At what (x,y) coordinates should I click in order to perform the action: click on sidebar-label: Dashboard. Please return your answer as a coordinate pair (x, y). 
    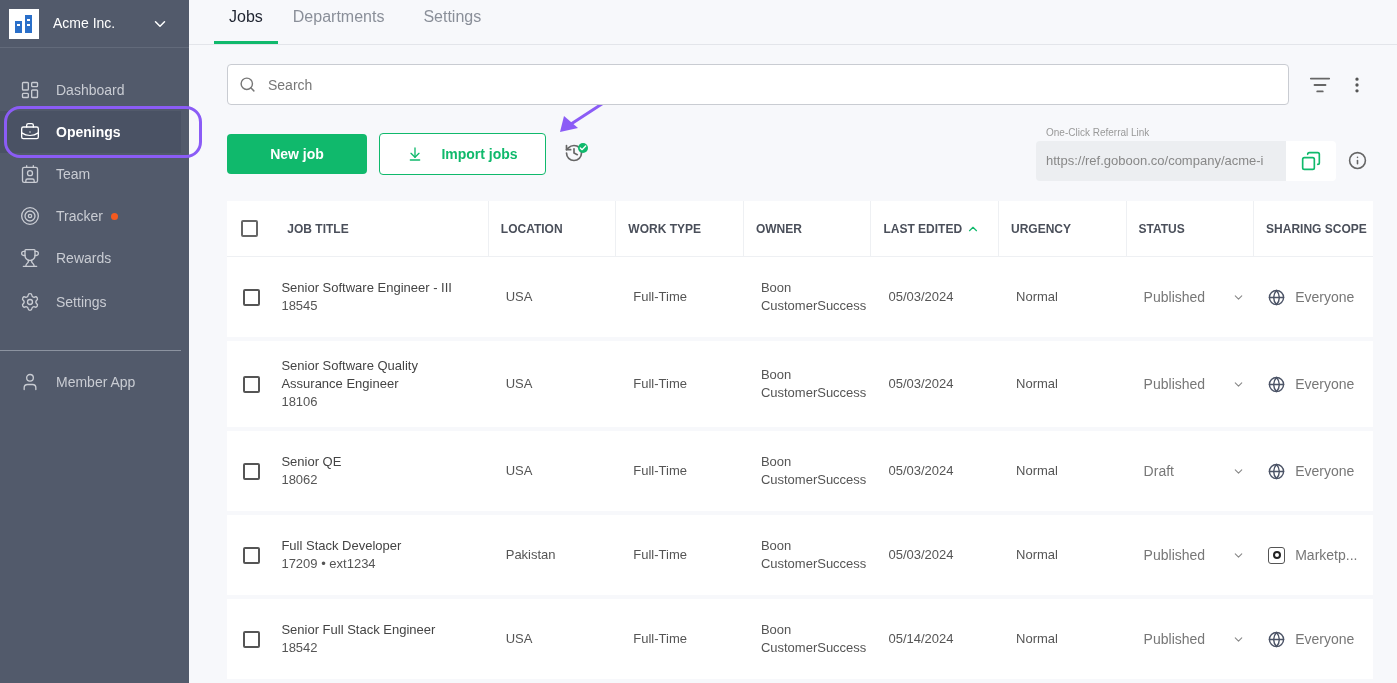
    Looking at the image, I should click on (90, 90).